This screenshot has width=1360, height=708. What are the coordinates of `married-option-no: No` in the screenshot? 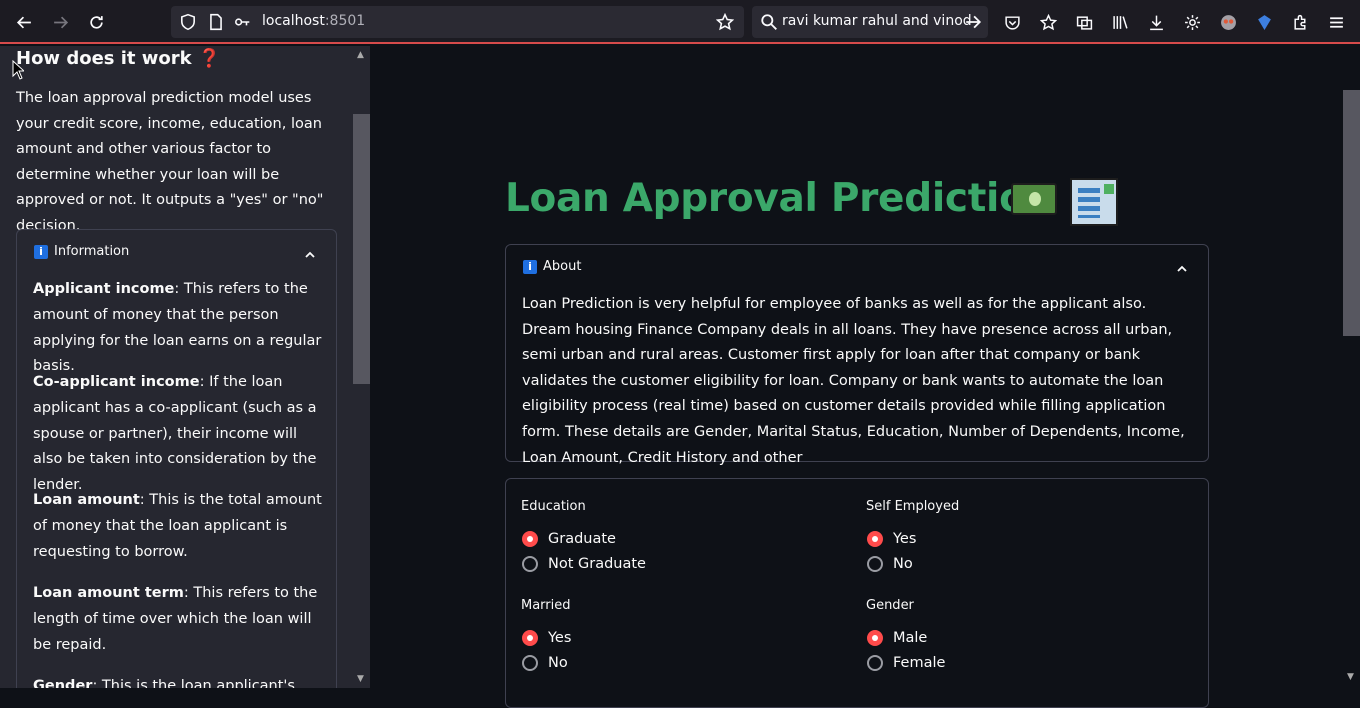 It's located at (545, 663).